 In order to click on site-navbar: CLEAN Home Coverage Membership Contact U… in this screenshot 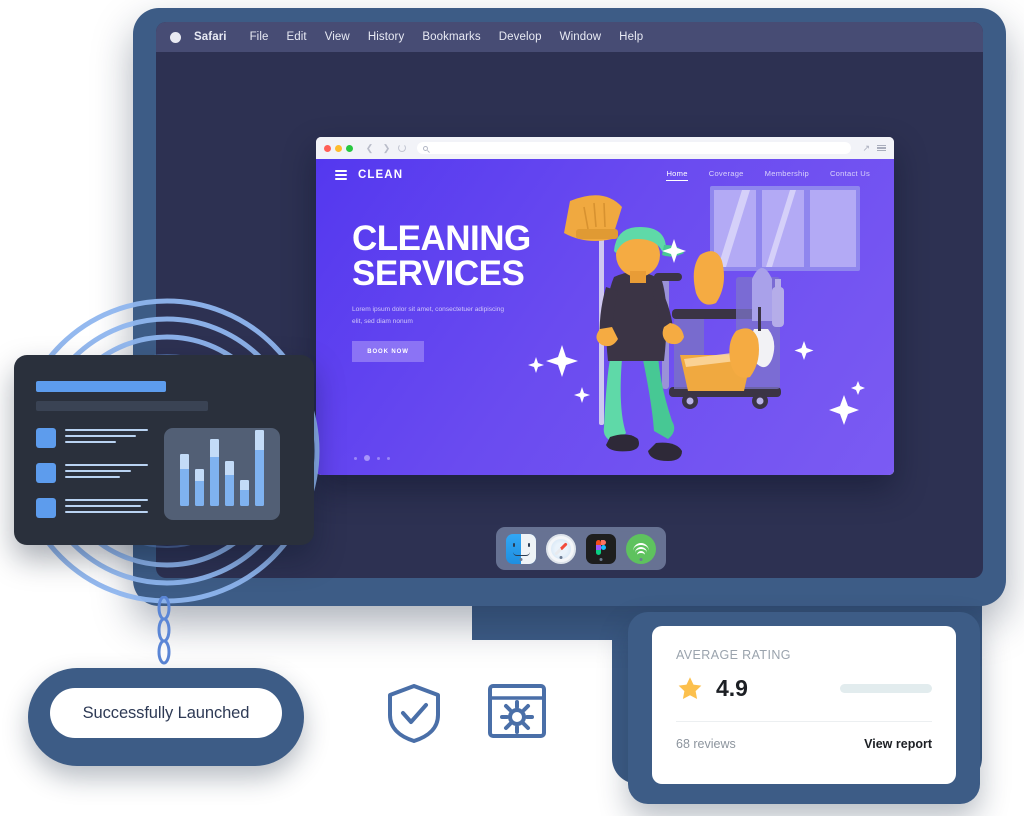, I will do `click(605, 175)`.